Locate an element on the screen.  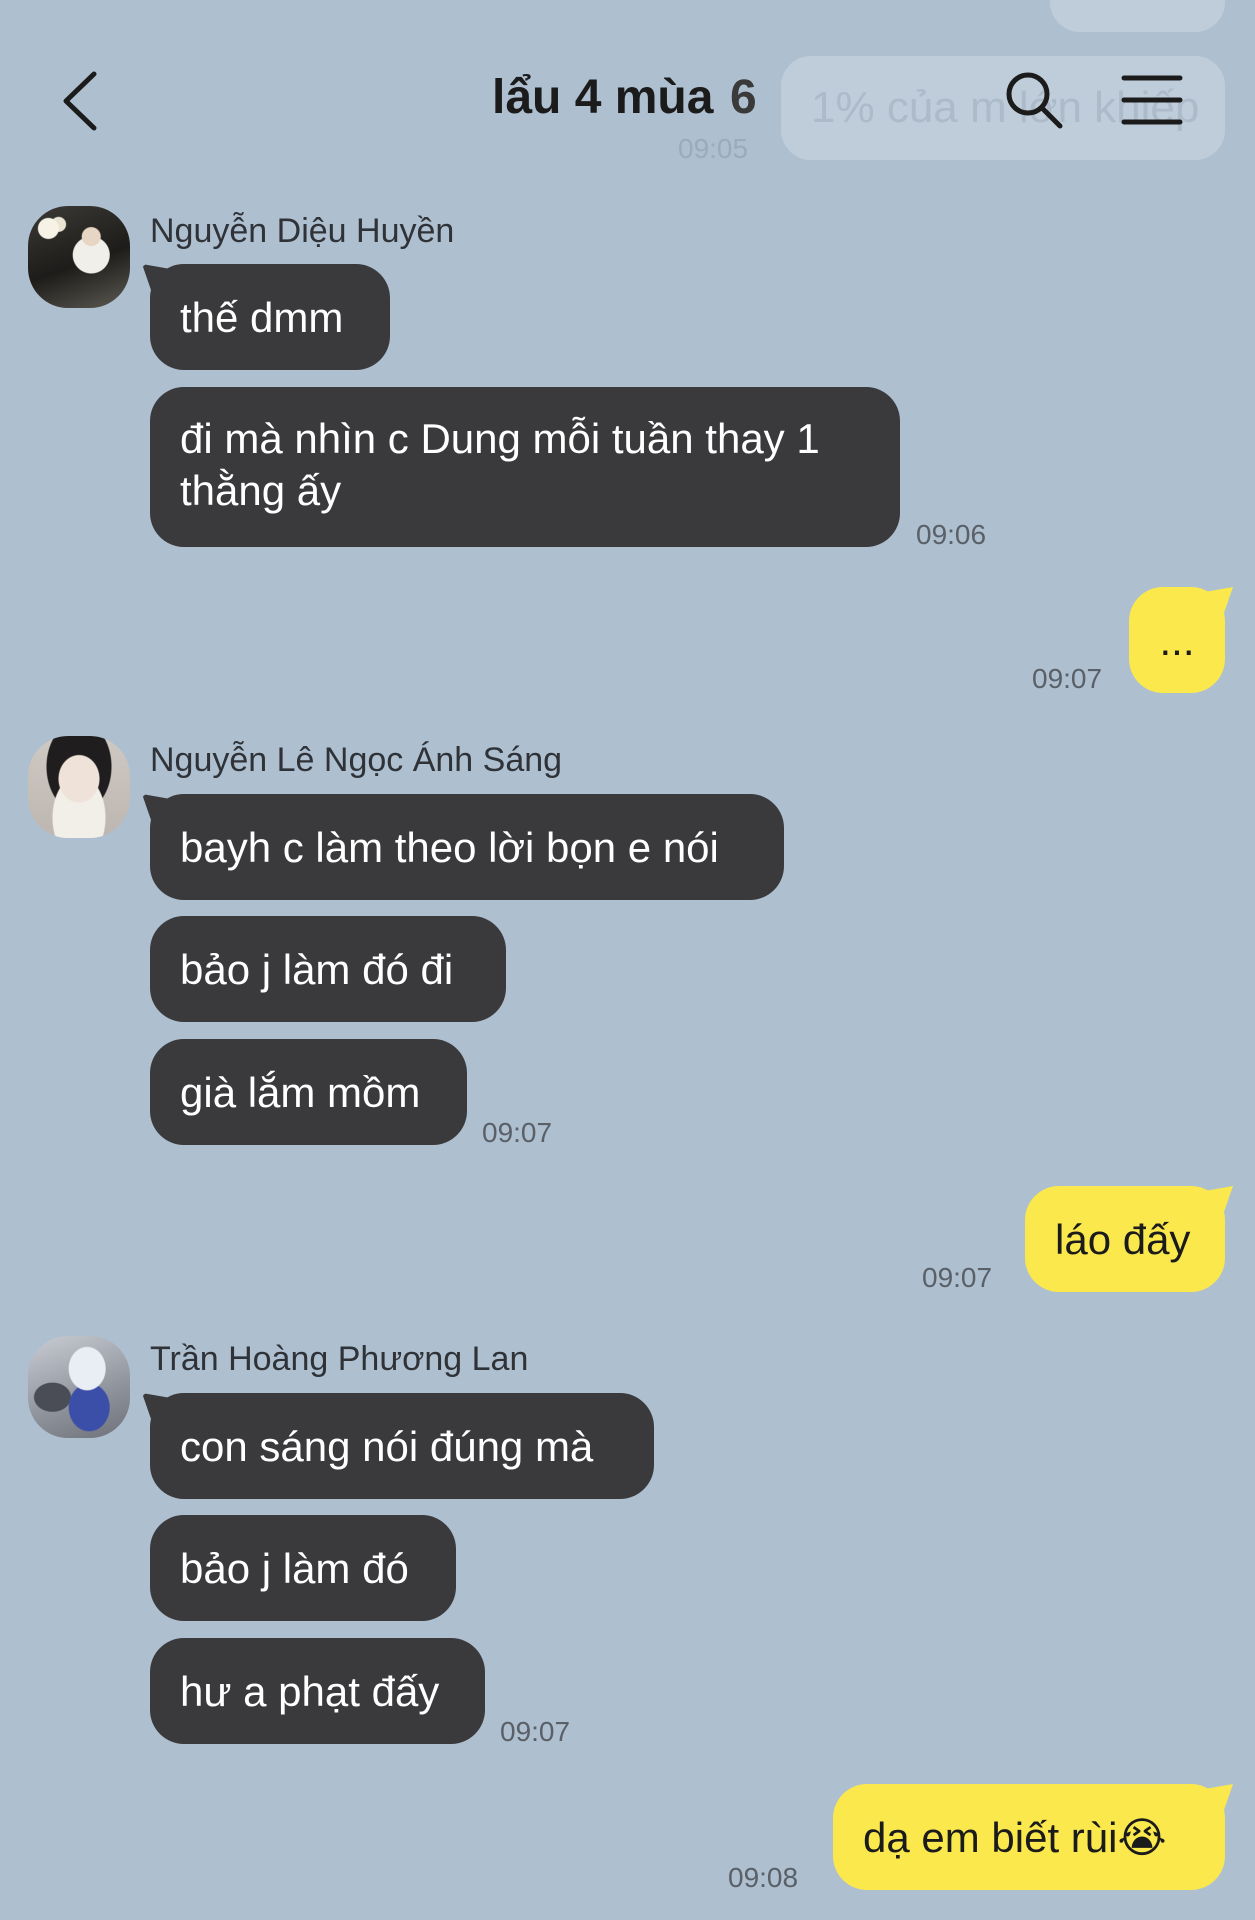
message-bubble: bảo j làm đó is located at coordinates (303, 1568).